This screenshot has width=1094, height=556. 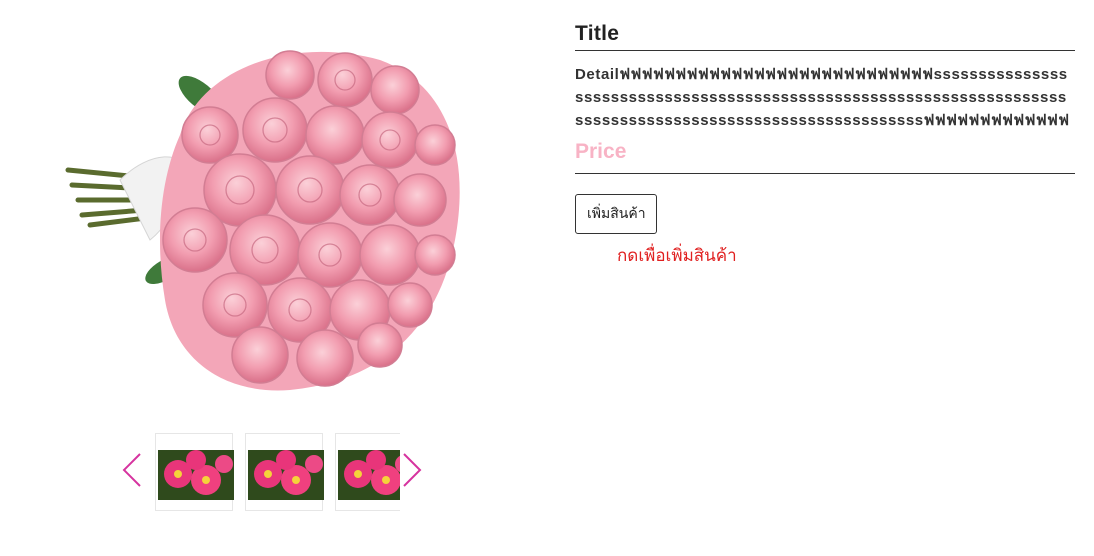 I want to click on title-divider, so click(x=825, y=50).